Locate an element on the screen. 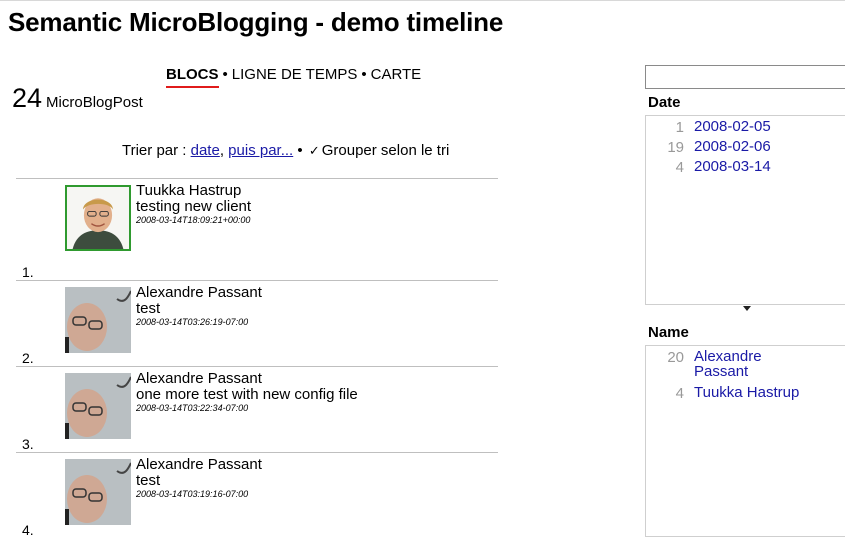 The height and width of the screenshot is (538, 845). post-text: one more test with new config file is located at coordinates (247, 394).